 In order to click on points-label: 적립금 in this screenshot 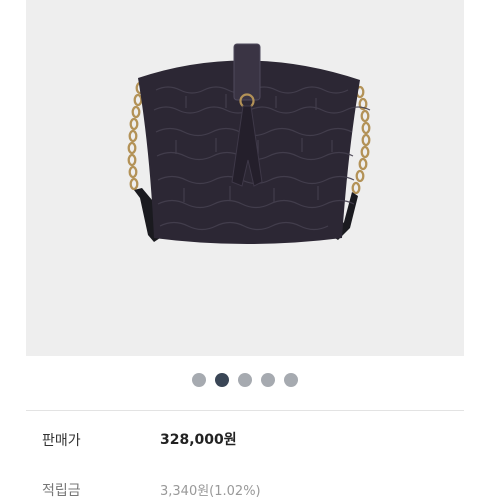, I will do `click(61, 491)`.